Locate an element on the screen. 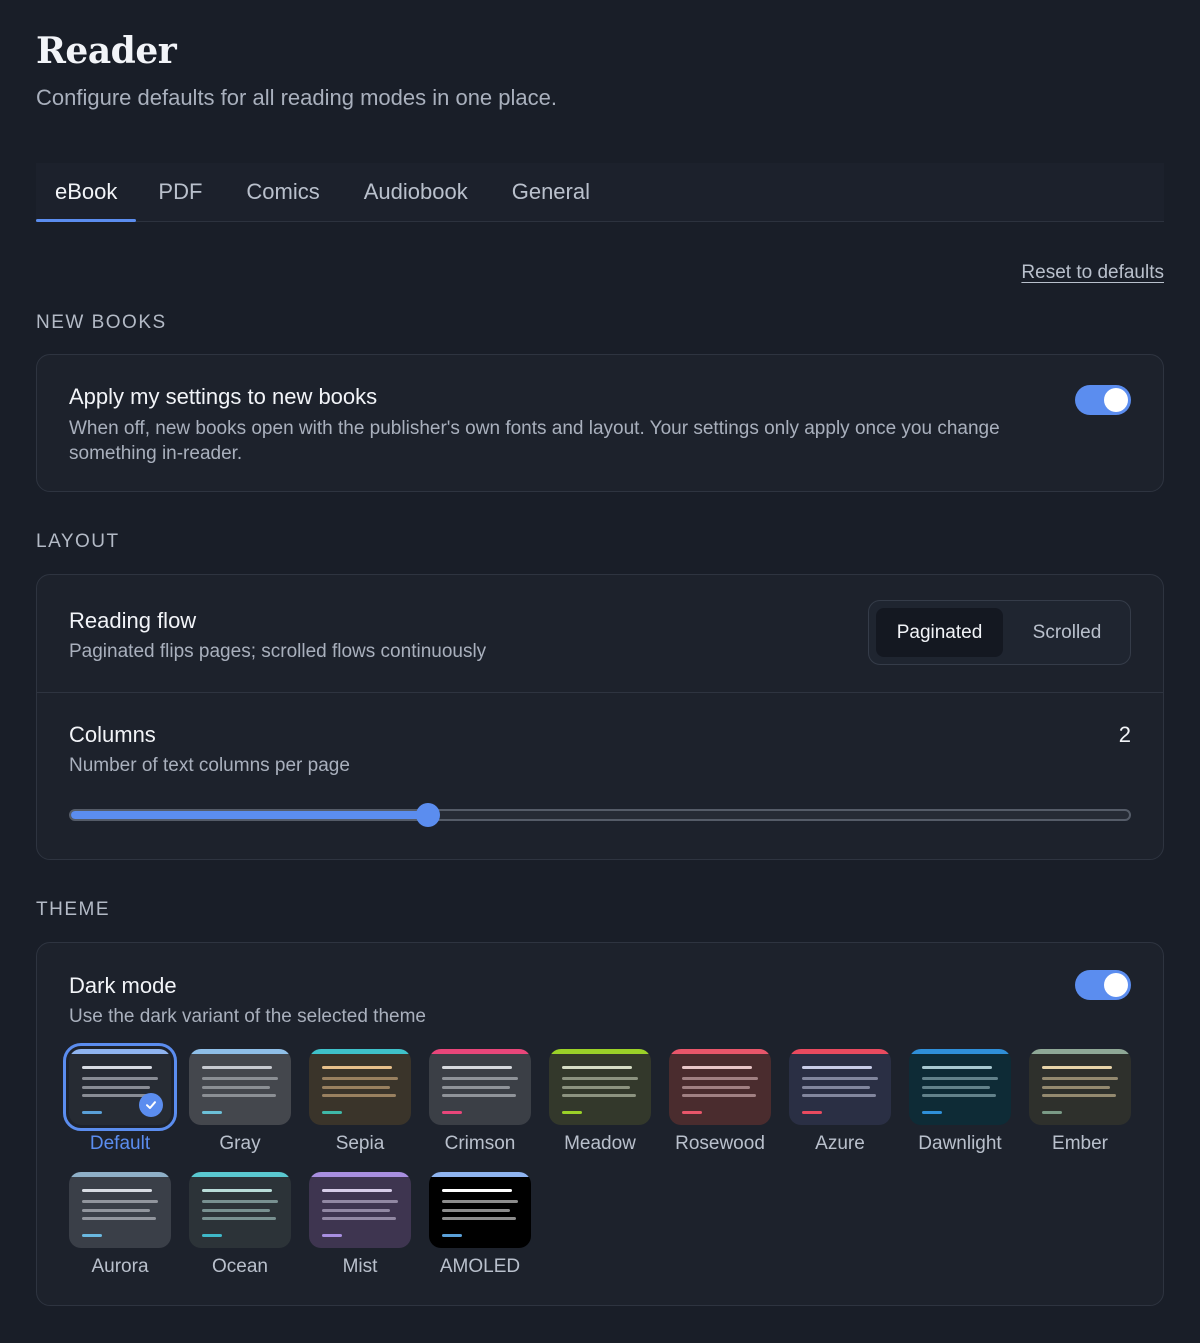 The height and width of the screenshot is (1343, 1200). dark-mode-title: Dark mode is located at coordinates (123, 985).